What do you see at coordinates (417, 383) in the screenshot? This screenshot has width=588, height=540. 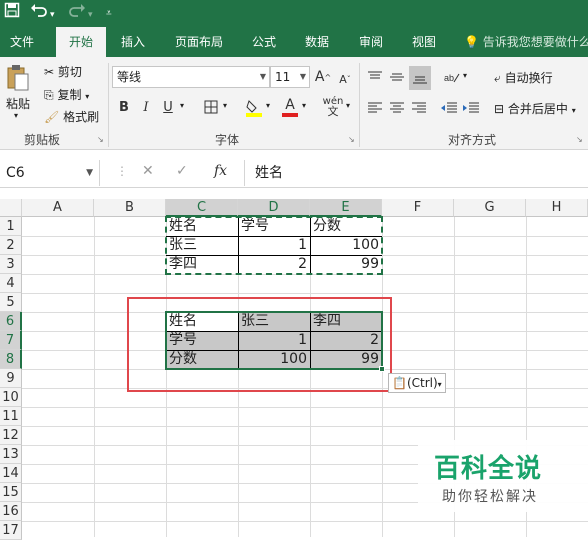 I see `paste-options-button: 📋(Ctrl)▾` at bounding box center [417, 383].